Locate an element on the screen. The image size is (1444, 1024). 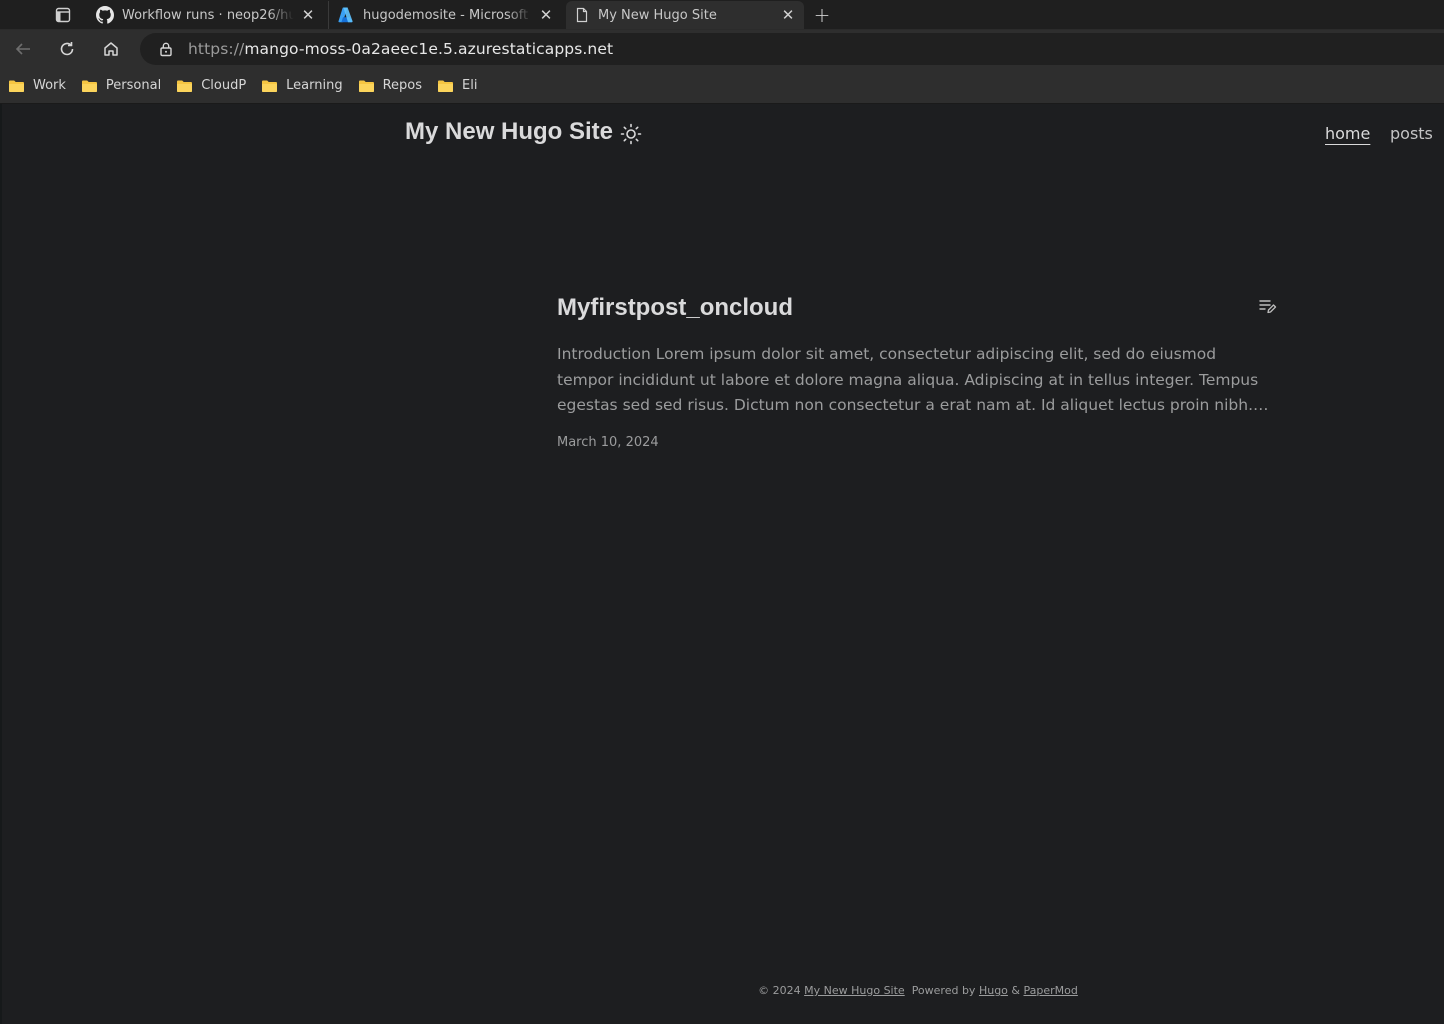
new-tab-button: + is located at coordinates (822, 15).